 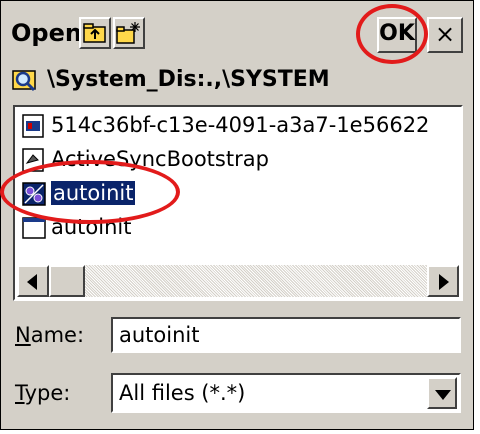 I want to click on ok-button: OK, so click(x=397, y=35).